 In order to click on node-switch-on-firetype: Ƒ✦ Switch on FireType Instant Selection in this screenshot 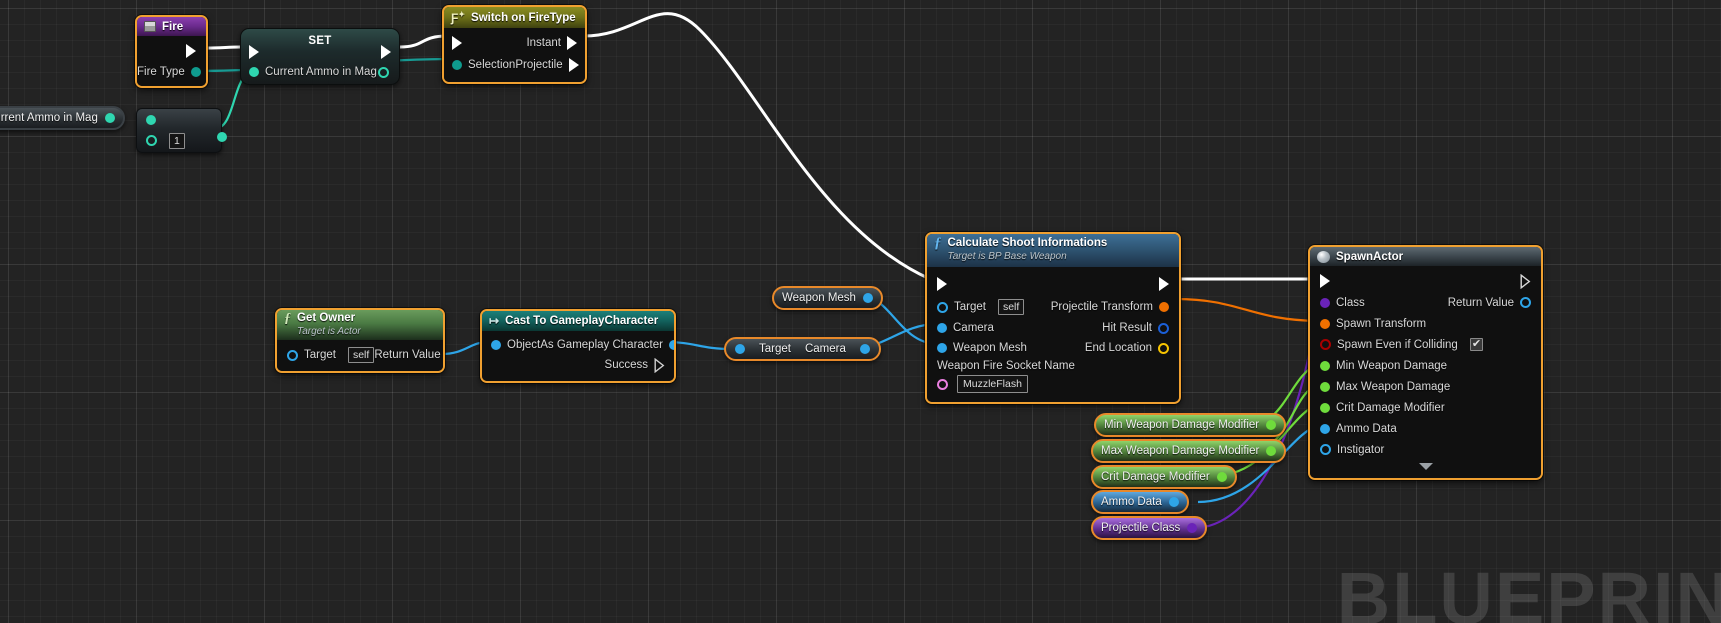, I will do `click(514, 44)`.